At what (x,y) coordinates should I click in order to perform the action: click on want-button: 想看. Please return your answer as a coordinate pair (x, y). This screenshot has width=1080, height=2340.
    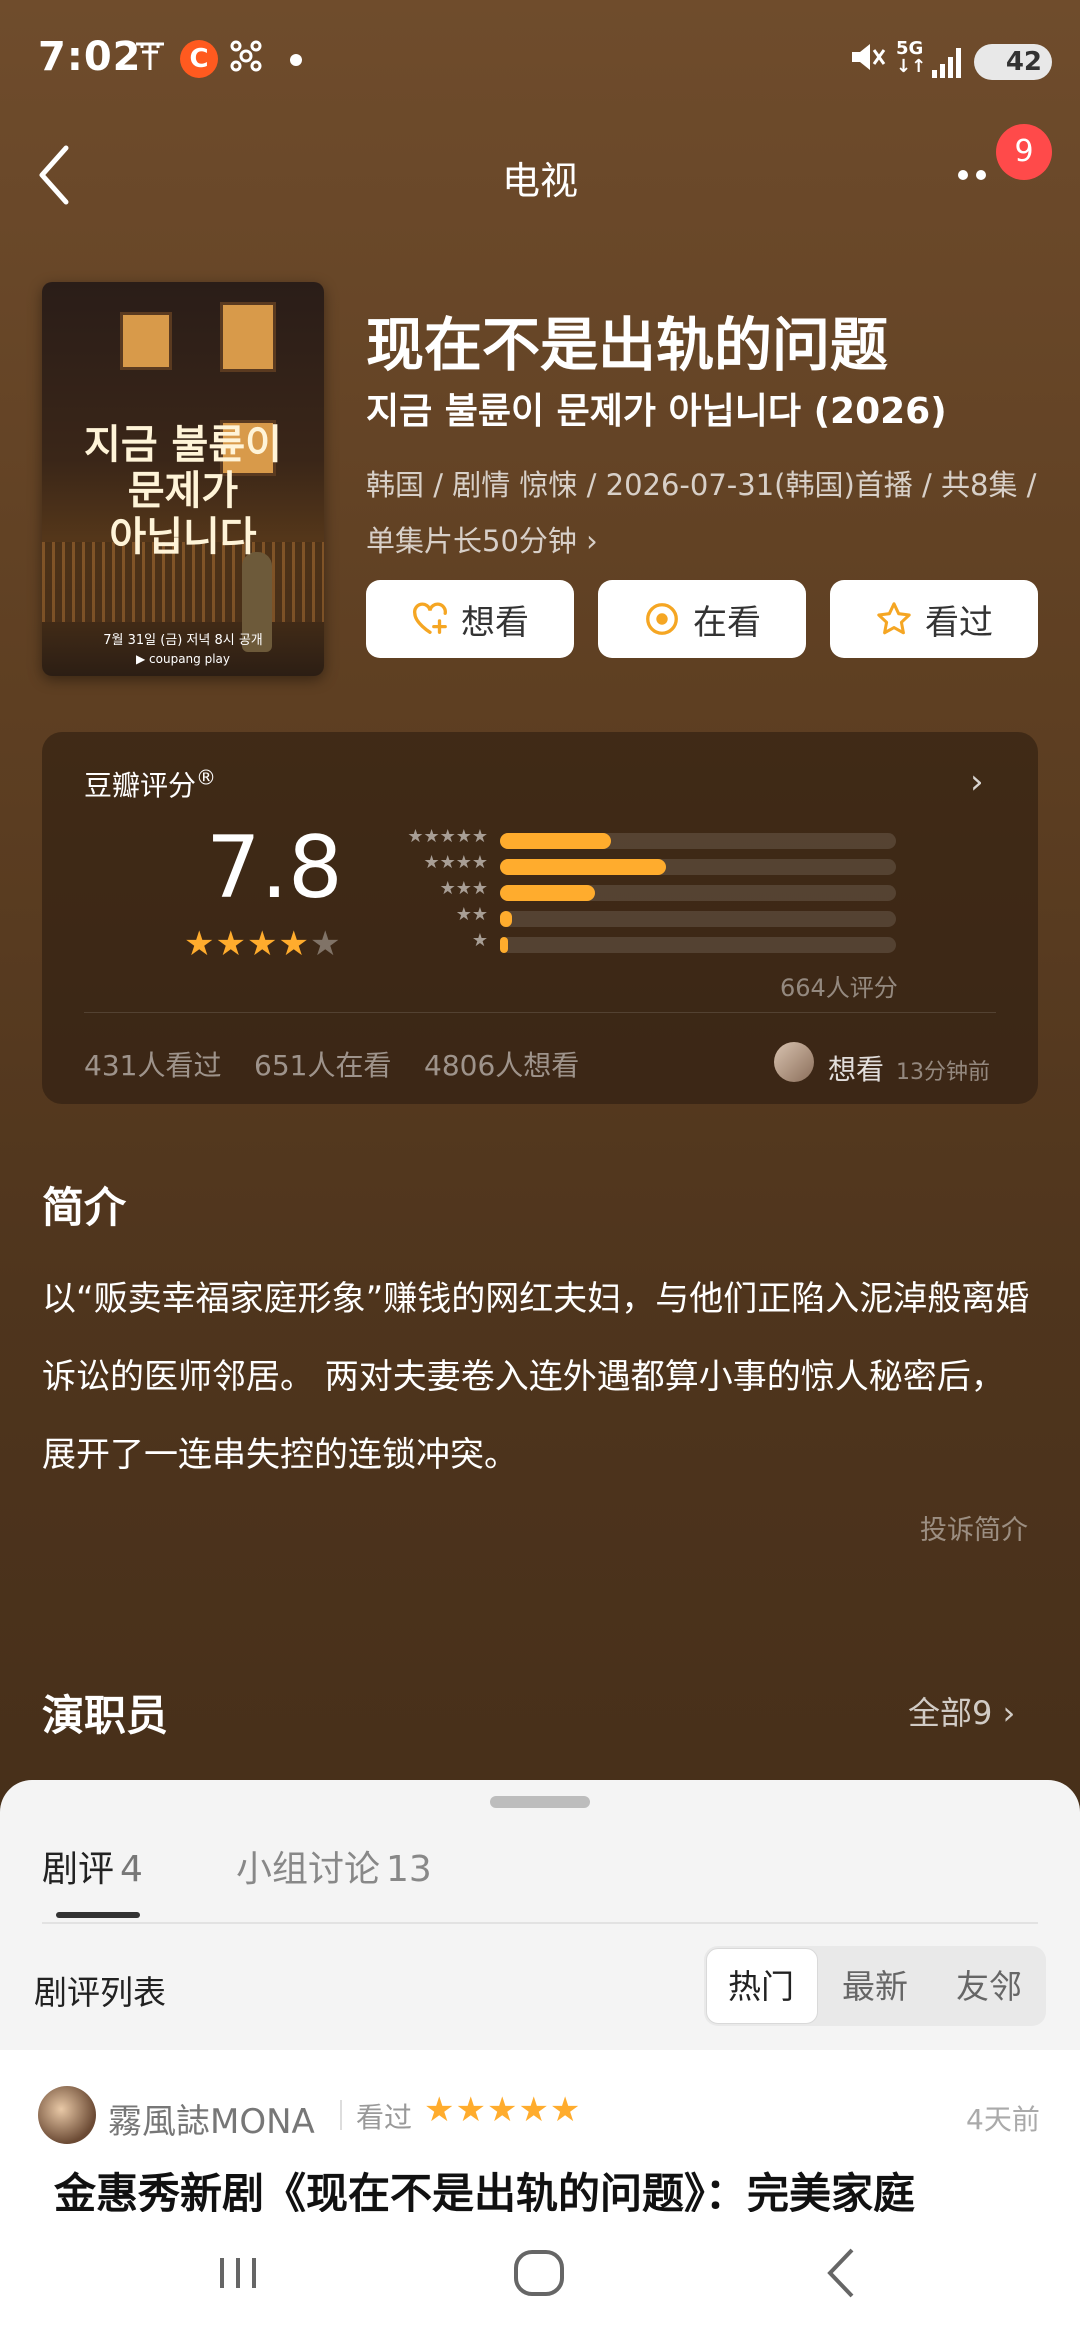
    Looking at the image, I should click on (470, 619).